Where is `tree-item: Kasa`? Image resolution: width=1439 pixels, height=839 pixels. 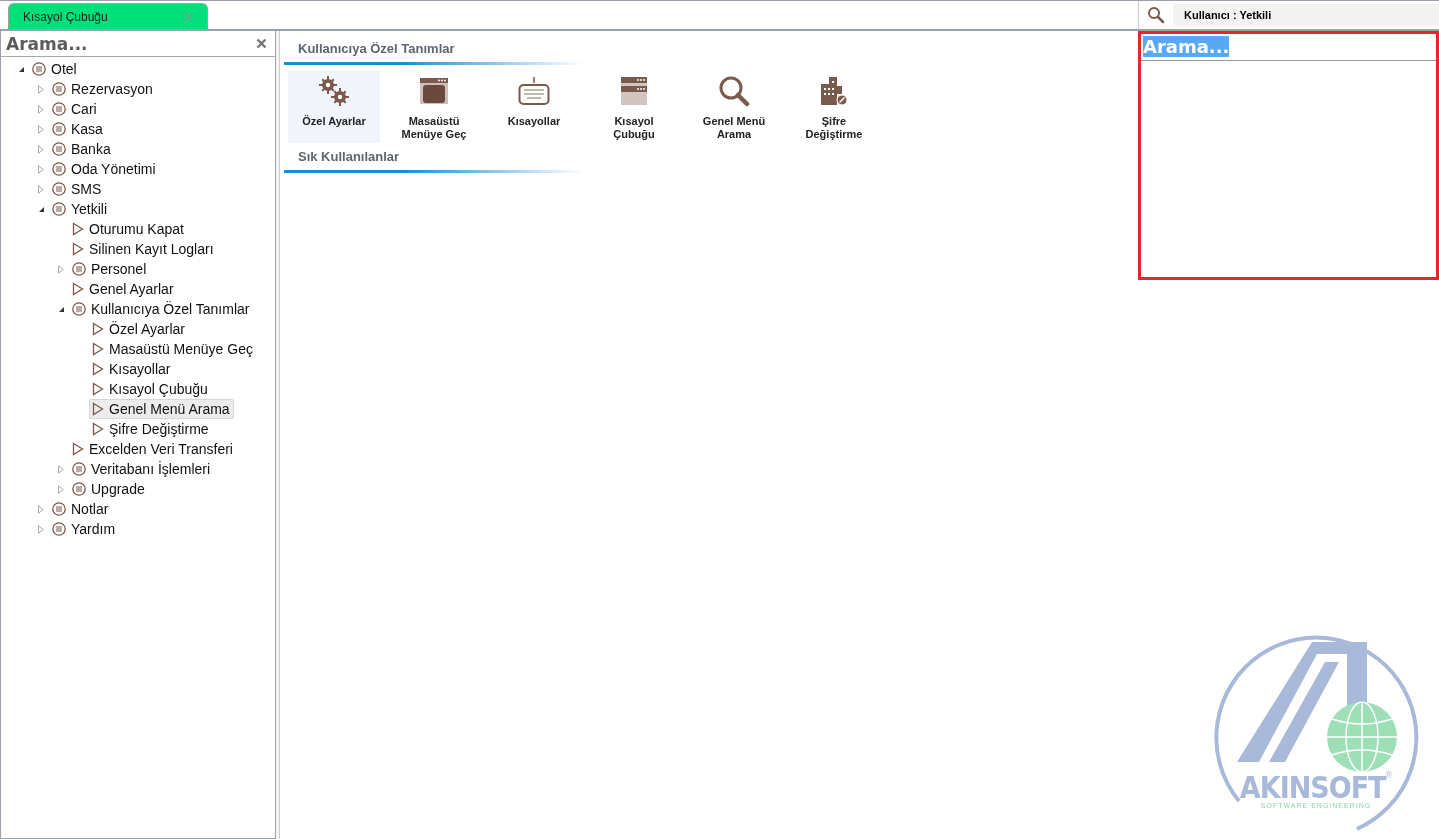
tree-item: Kasa is located at coordinates (78, 129).